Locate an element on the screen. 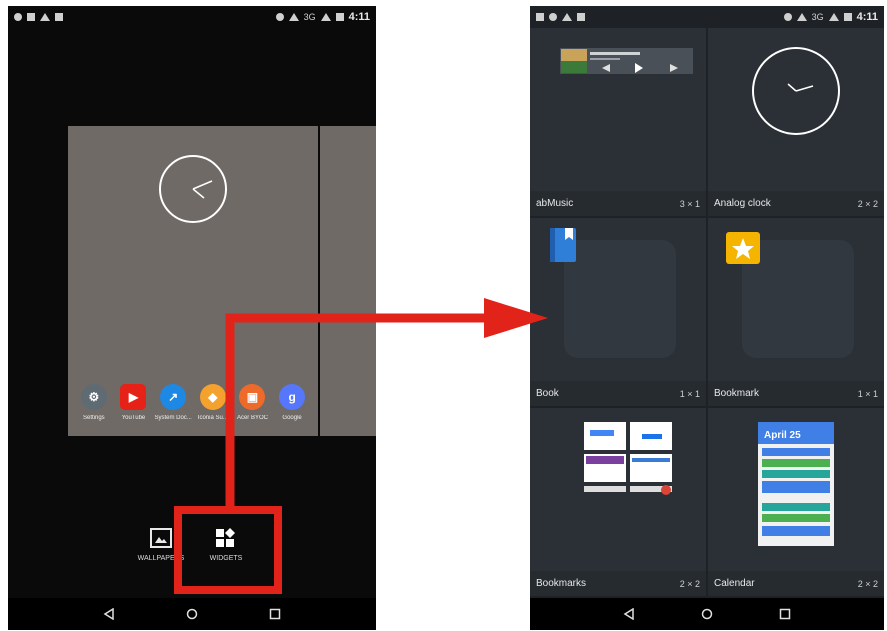 This screenshot has height=631, width=887. widget-abmusic: abMusic 3 × 1 is located at coordinates (618, 122).